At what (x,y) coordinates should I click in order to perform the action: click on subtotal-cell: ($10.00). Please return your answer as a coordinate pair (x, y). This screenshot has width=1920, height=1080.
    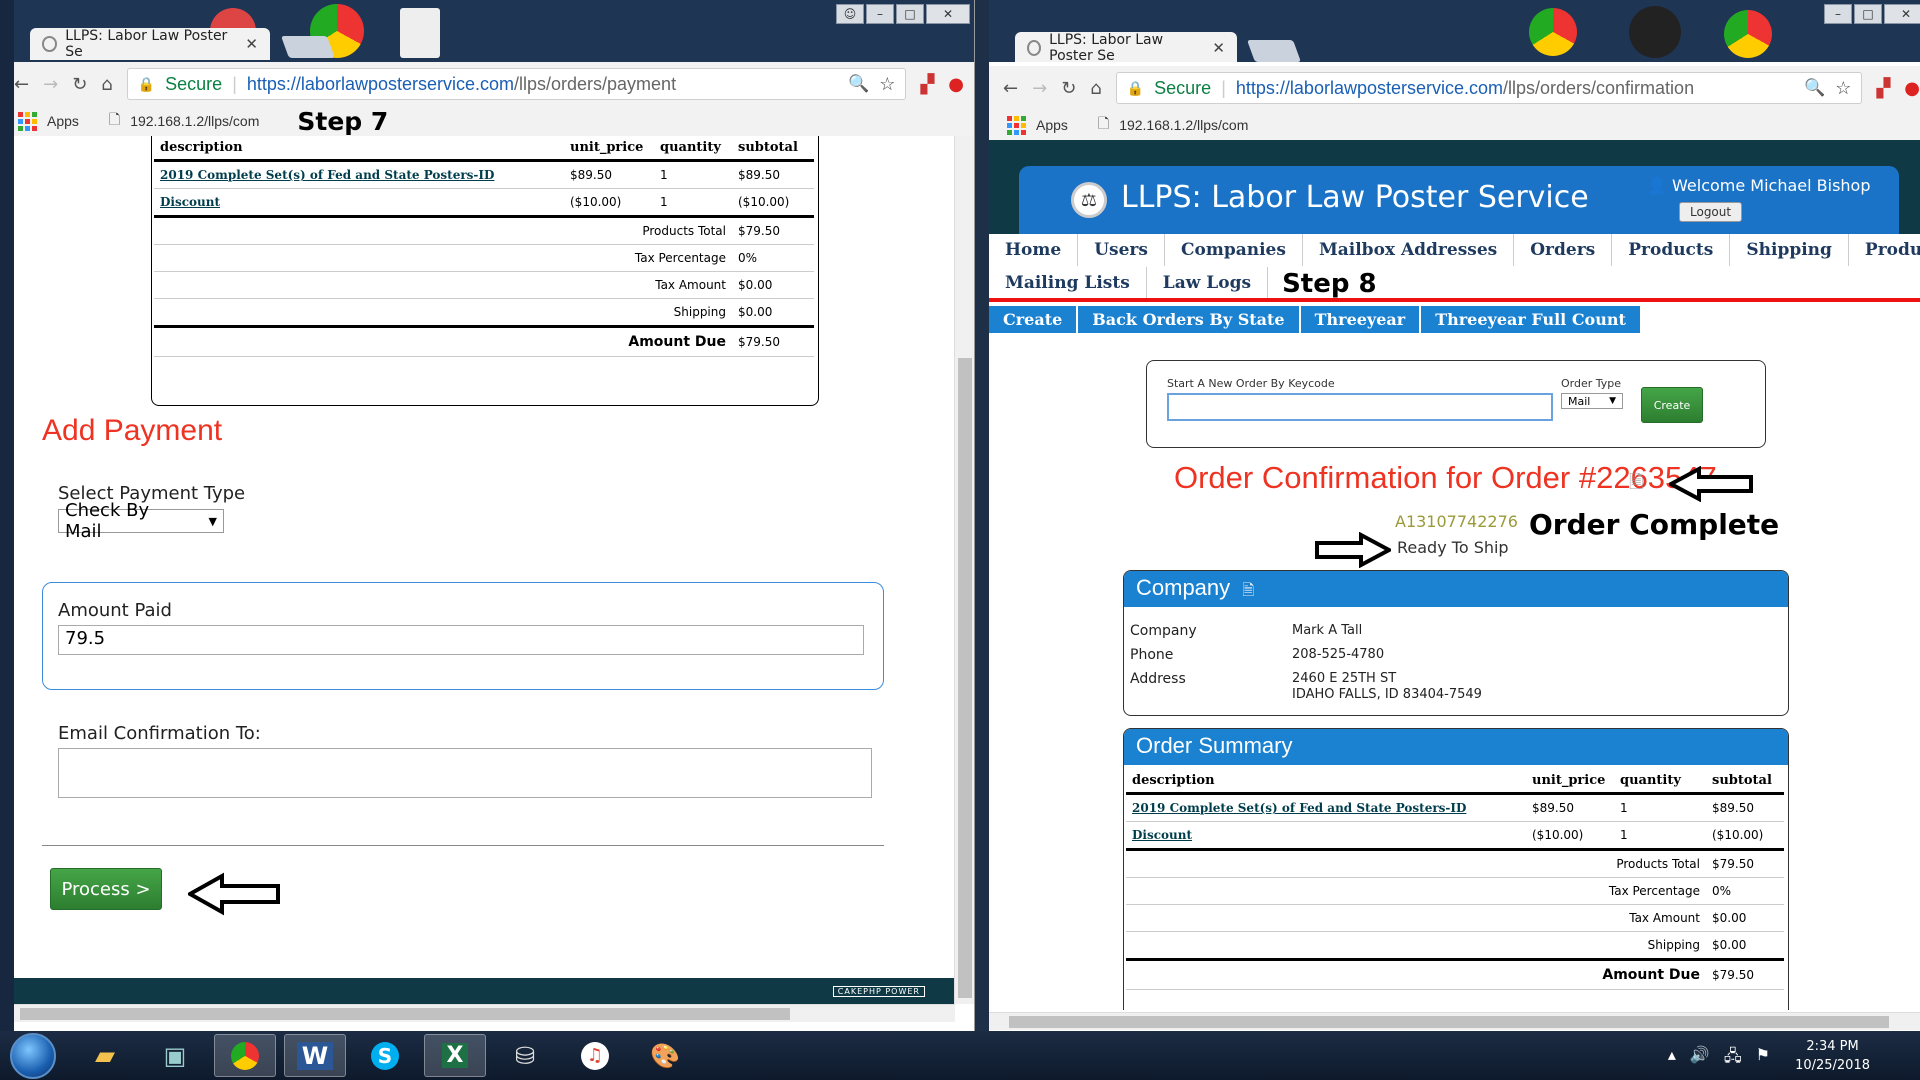
    Looking at the image, I should click on (773, 202).